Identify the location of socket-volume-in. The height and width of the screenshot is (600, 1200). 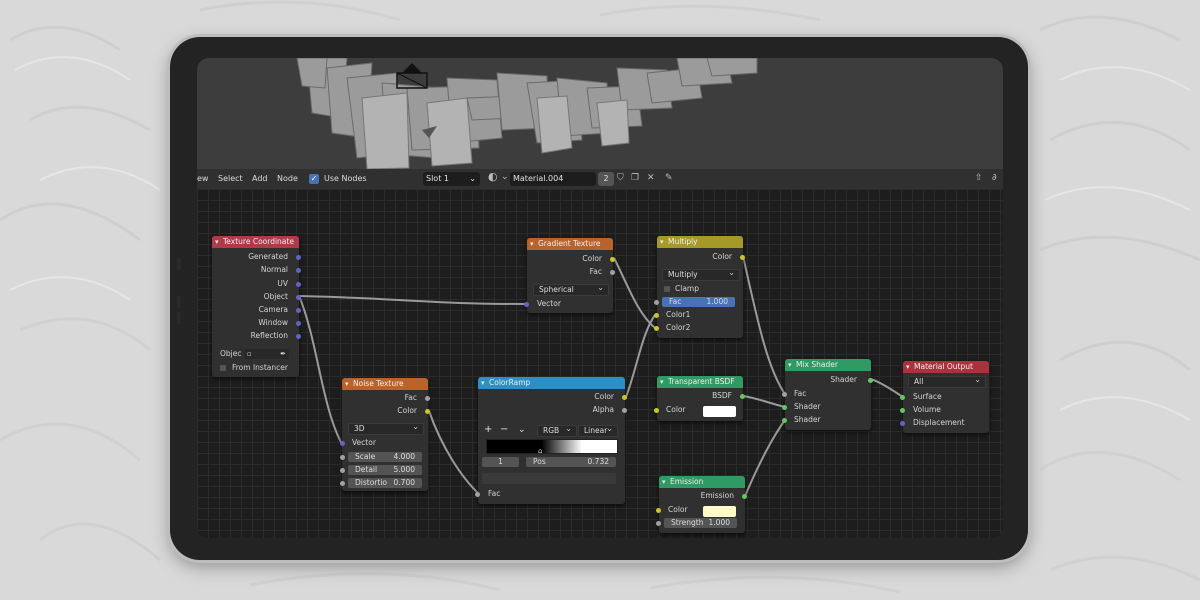
(902, 410).